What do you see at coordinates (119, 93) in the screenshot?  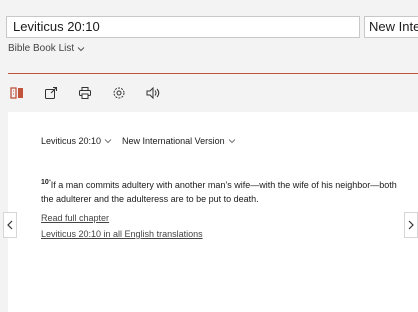 I see `settings-icon` at bounding box center [119, 93].